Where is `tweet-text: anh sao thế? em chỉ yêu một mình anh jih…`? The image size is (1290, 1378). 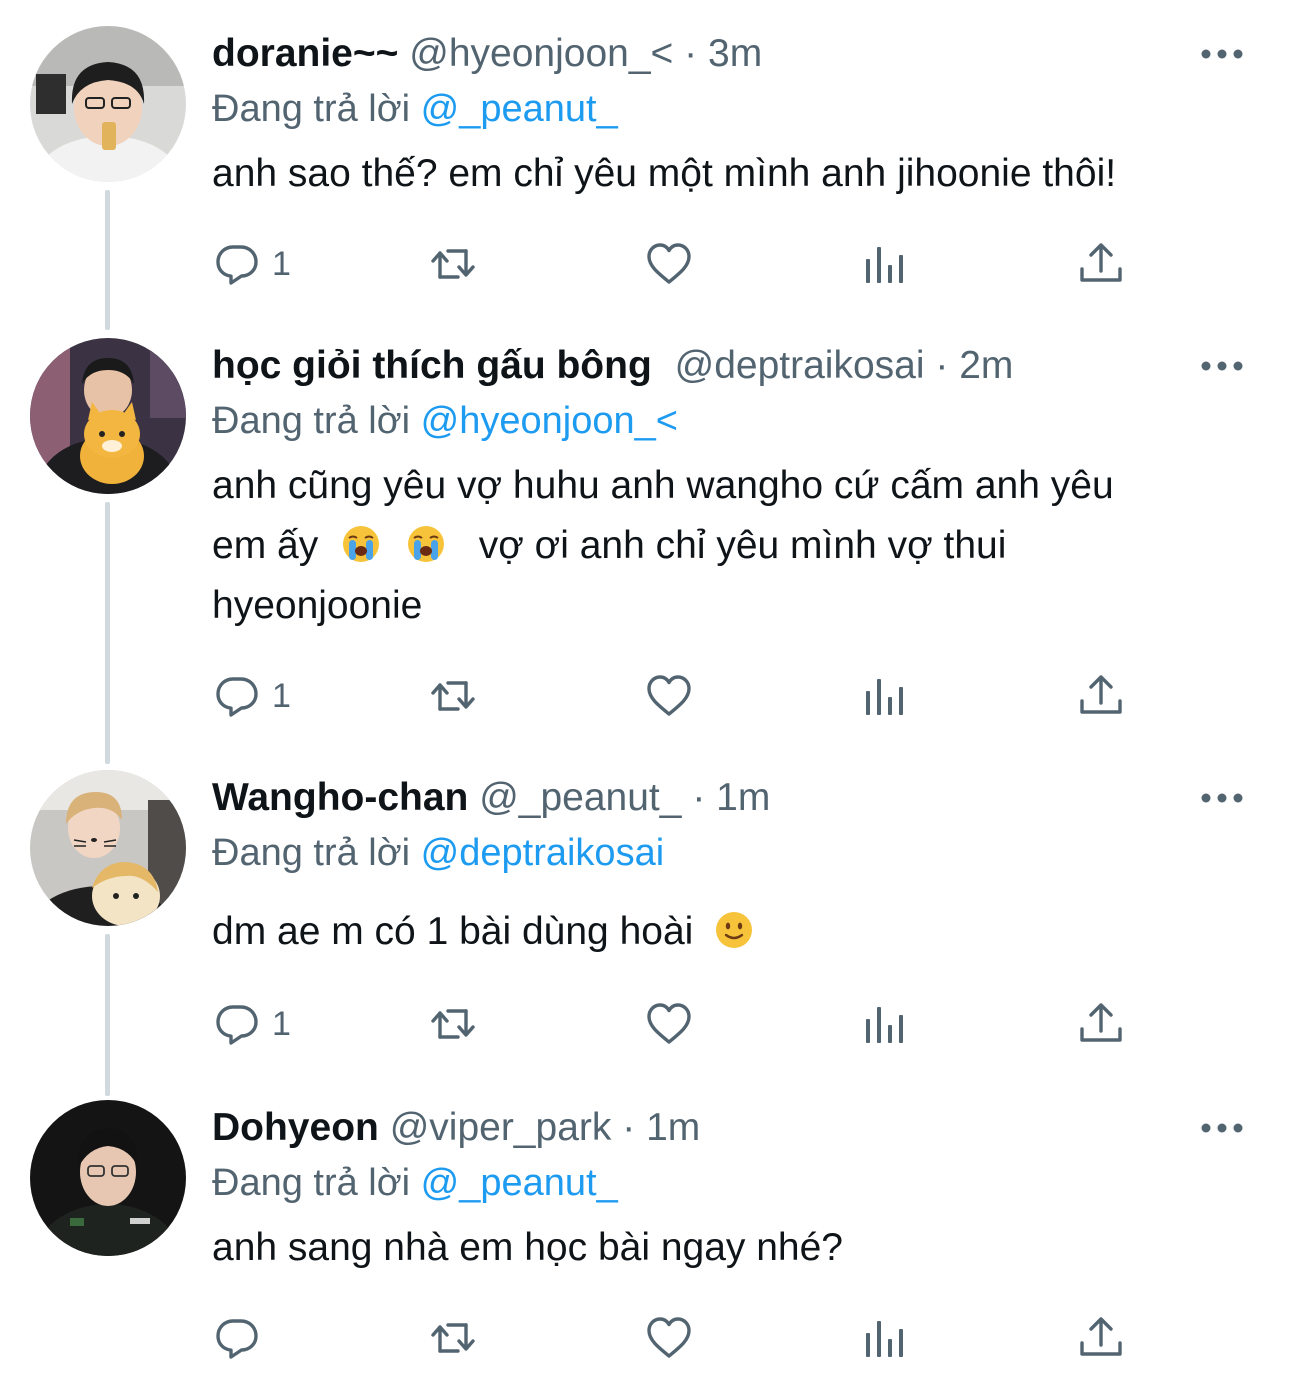 tweet-text: anh sao thế? em chỉ yêu một mình anh jih… is located at coordinates (732, 174).